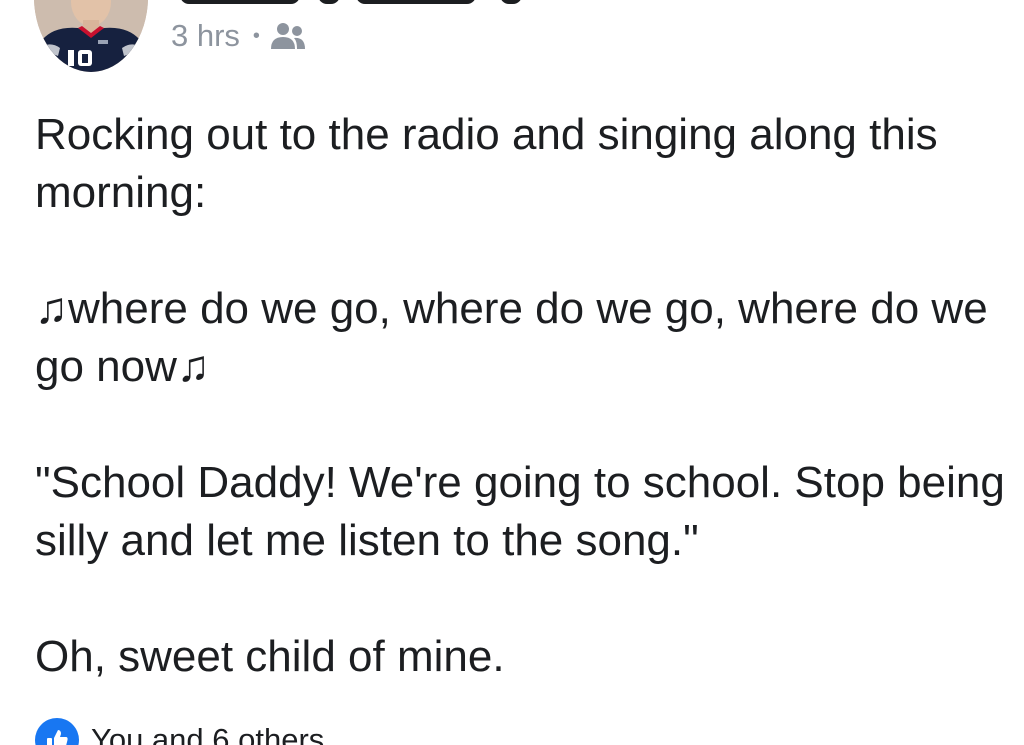  I want to click on post-timestamp: 3 hrs, so click(205, 36).